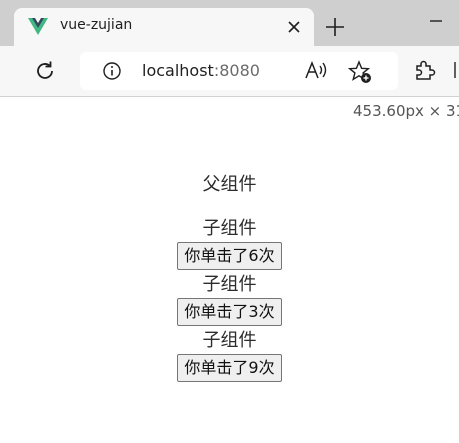 Image resolution: width=459 pixels, height=443 pixels. I want to click on click-counter-button: 你单击了3次, so click(229, 312).